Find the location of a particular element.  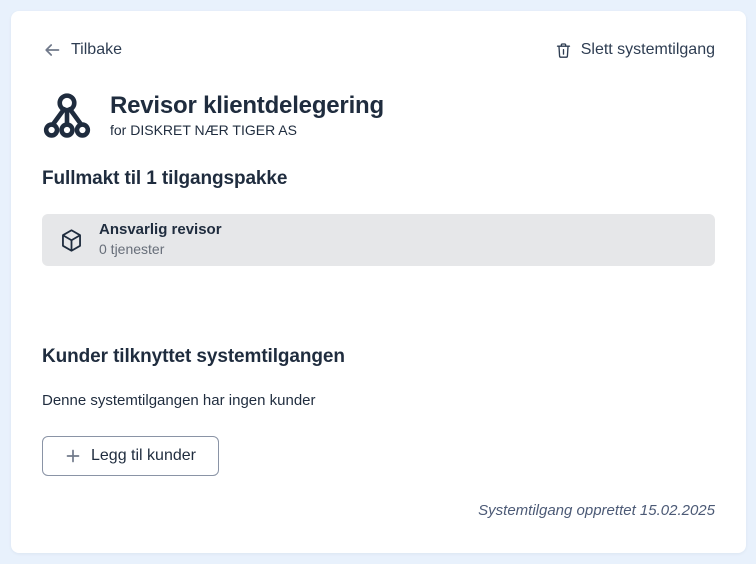

trash-icon is located at coordinates (563, 50).